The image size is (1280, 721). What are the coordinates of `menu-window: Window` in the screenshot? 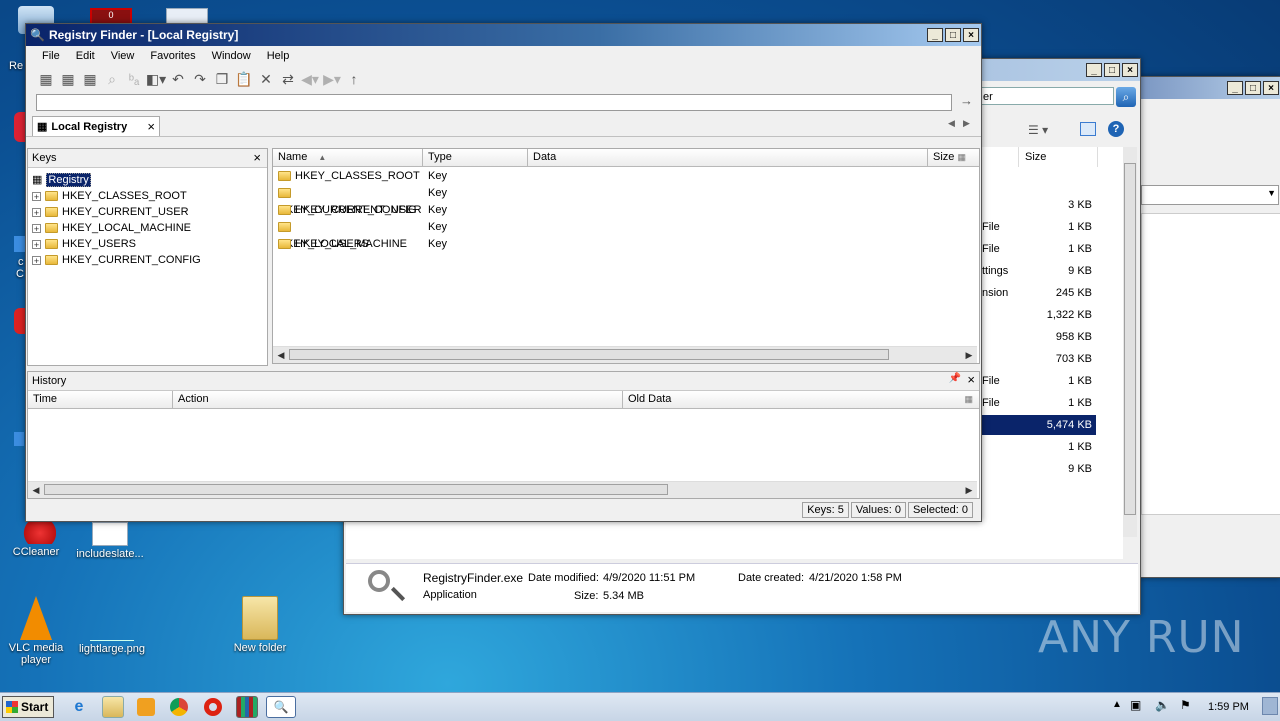 It's located at (231, 56).